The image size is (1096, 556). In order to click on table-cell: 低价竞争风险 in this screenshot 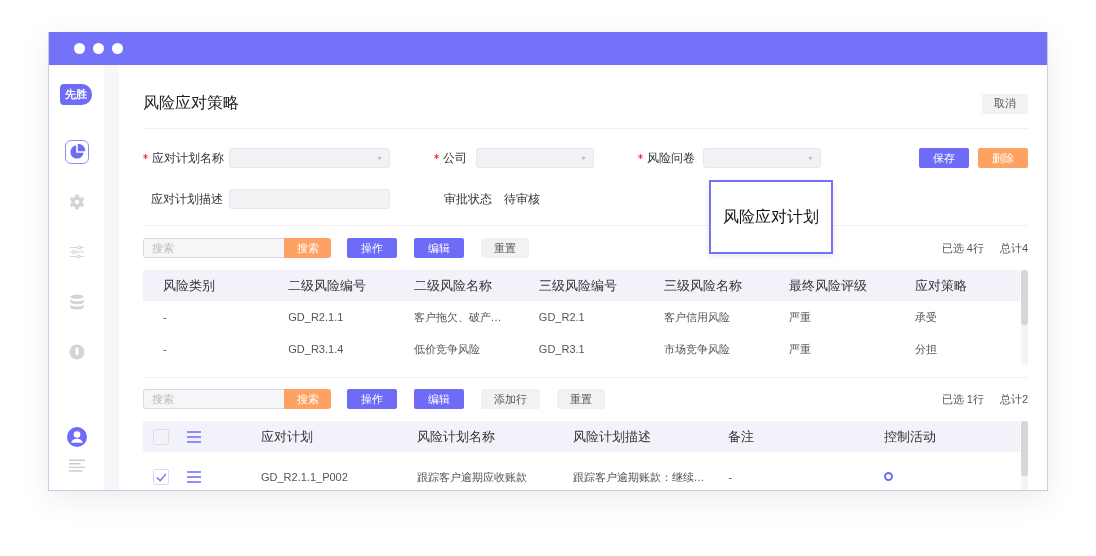, I will do `click(446, 348)`.